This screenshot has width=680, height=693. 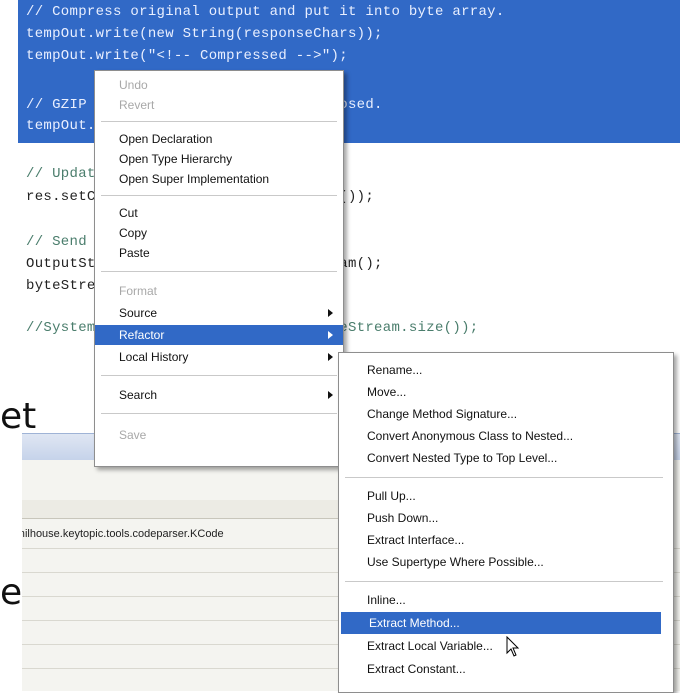 I want to click on menu-item-cut: Cut, so click(x=219, y=213).